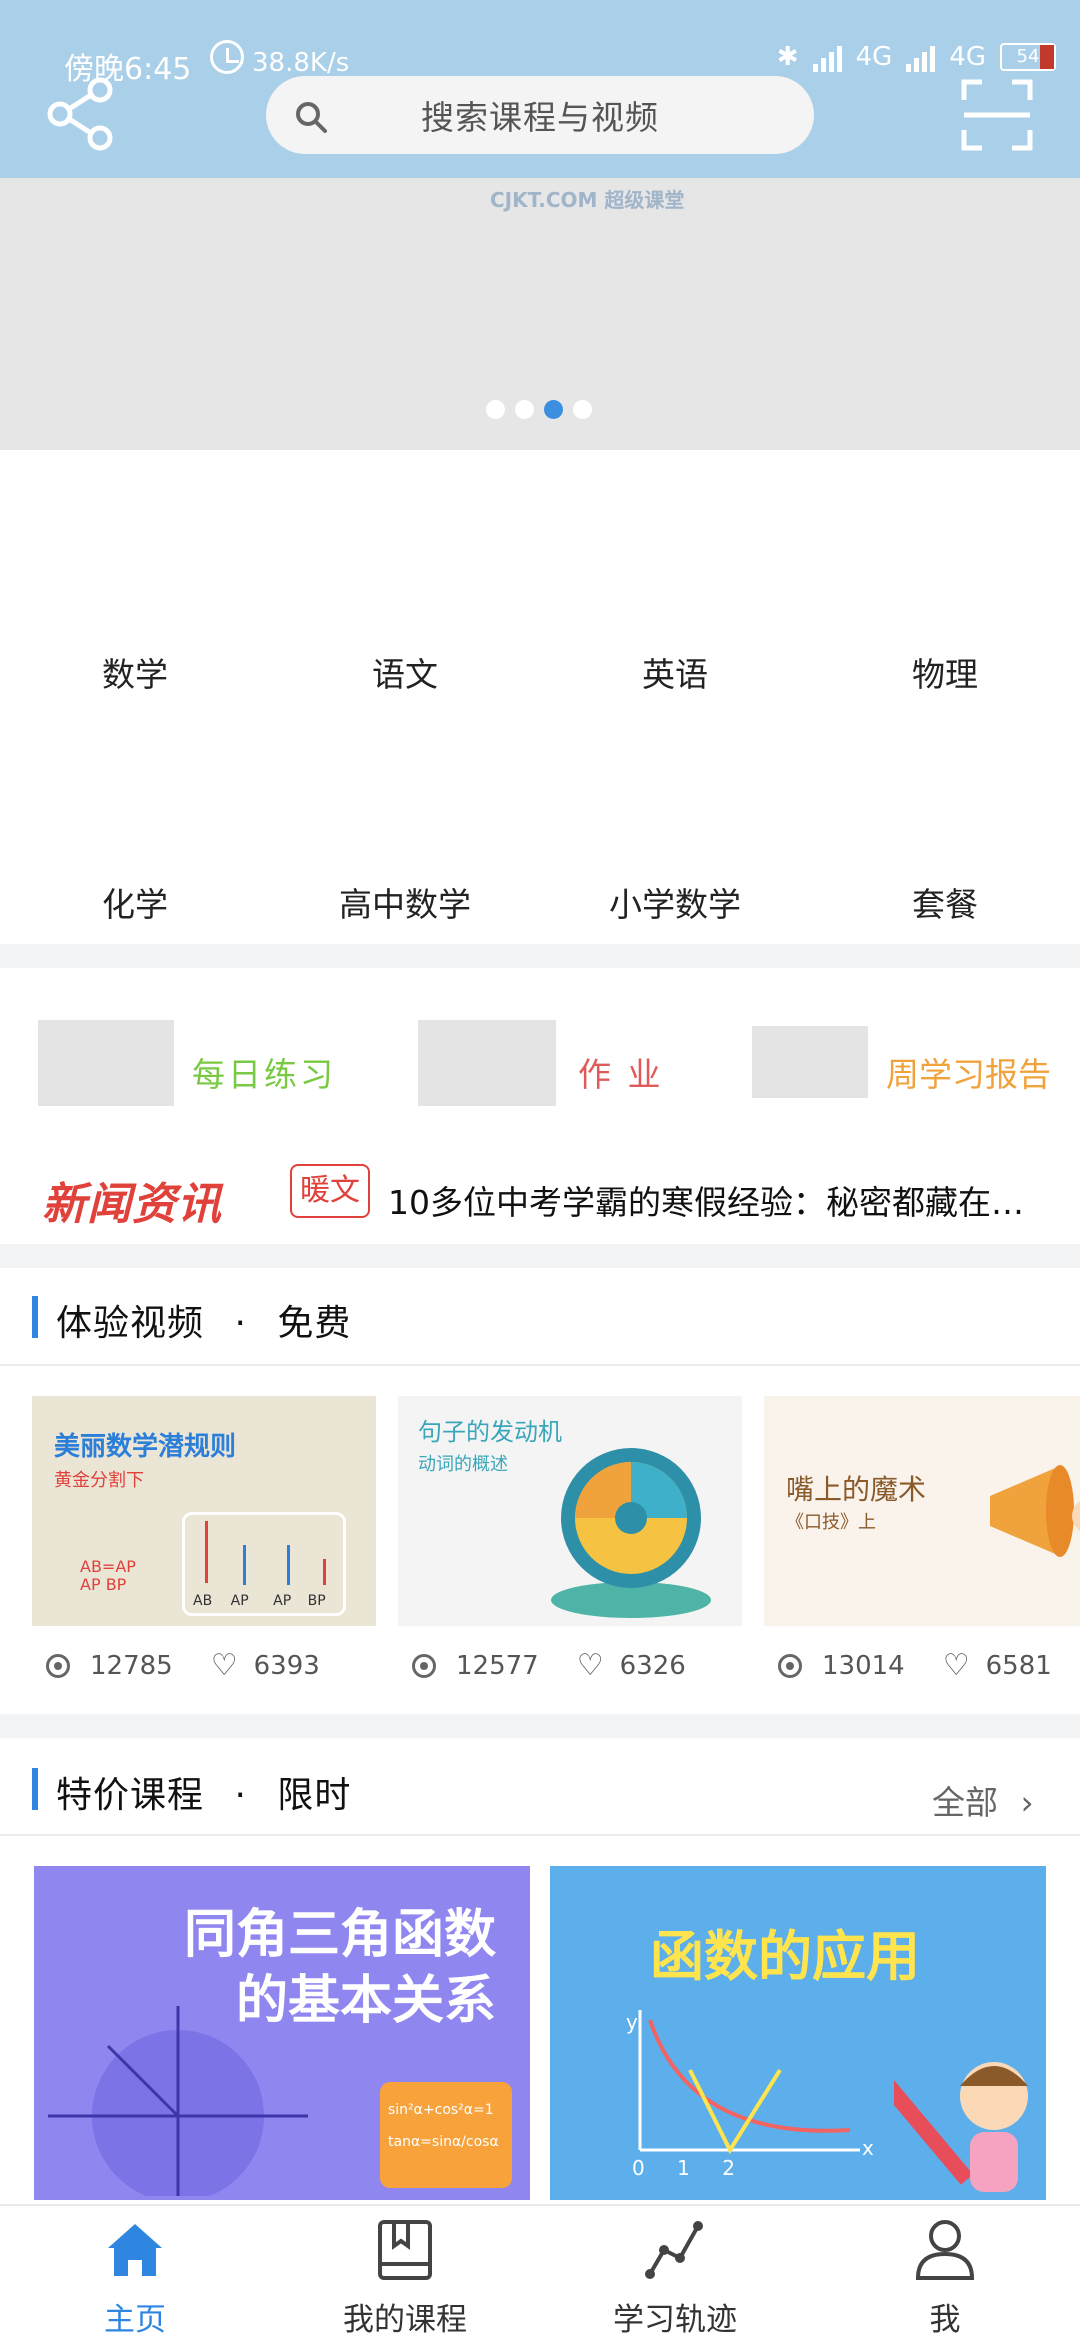 The image size is (1080, 2340). What do you see at coordinates (35, 1317) in the screenshot?
I see `section-accent-bar` at bounding box center [35, 1317].